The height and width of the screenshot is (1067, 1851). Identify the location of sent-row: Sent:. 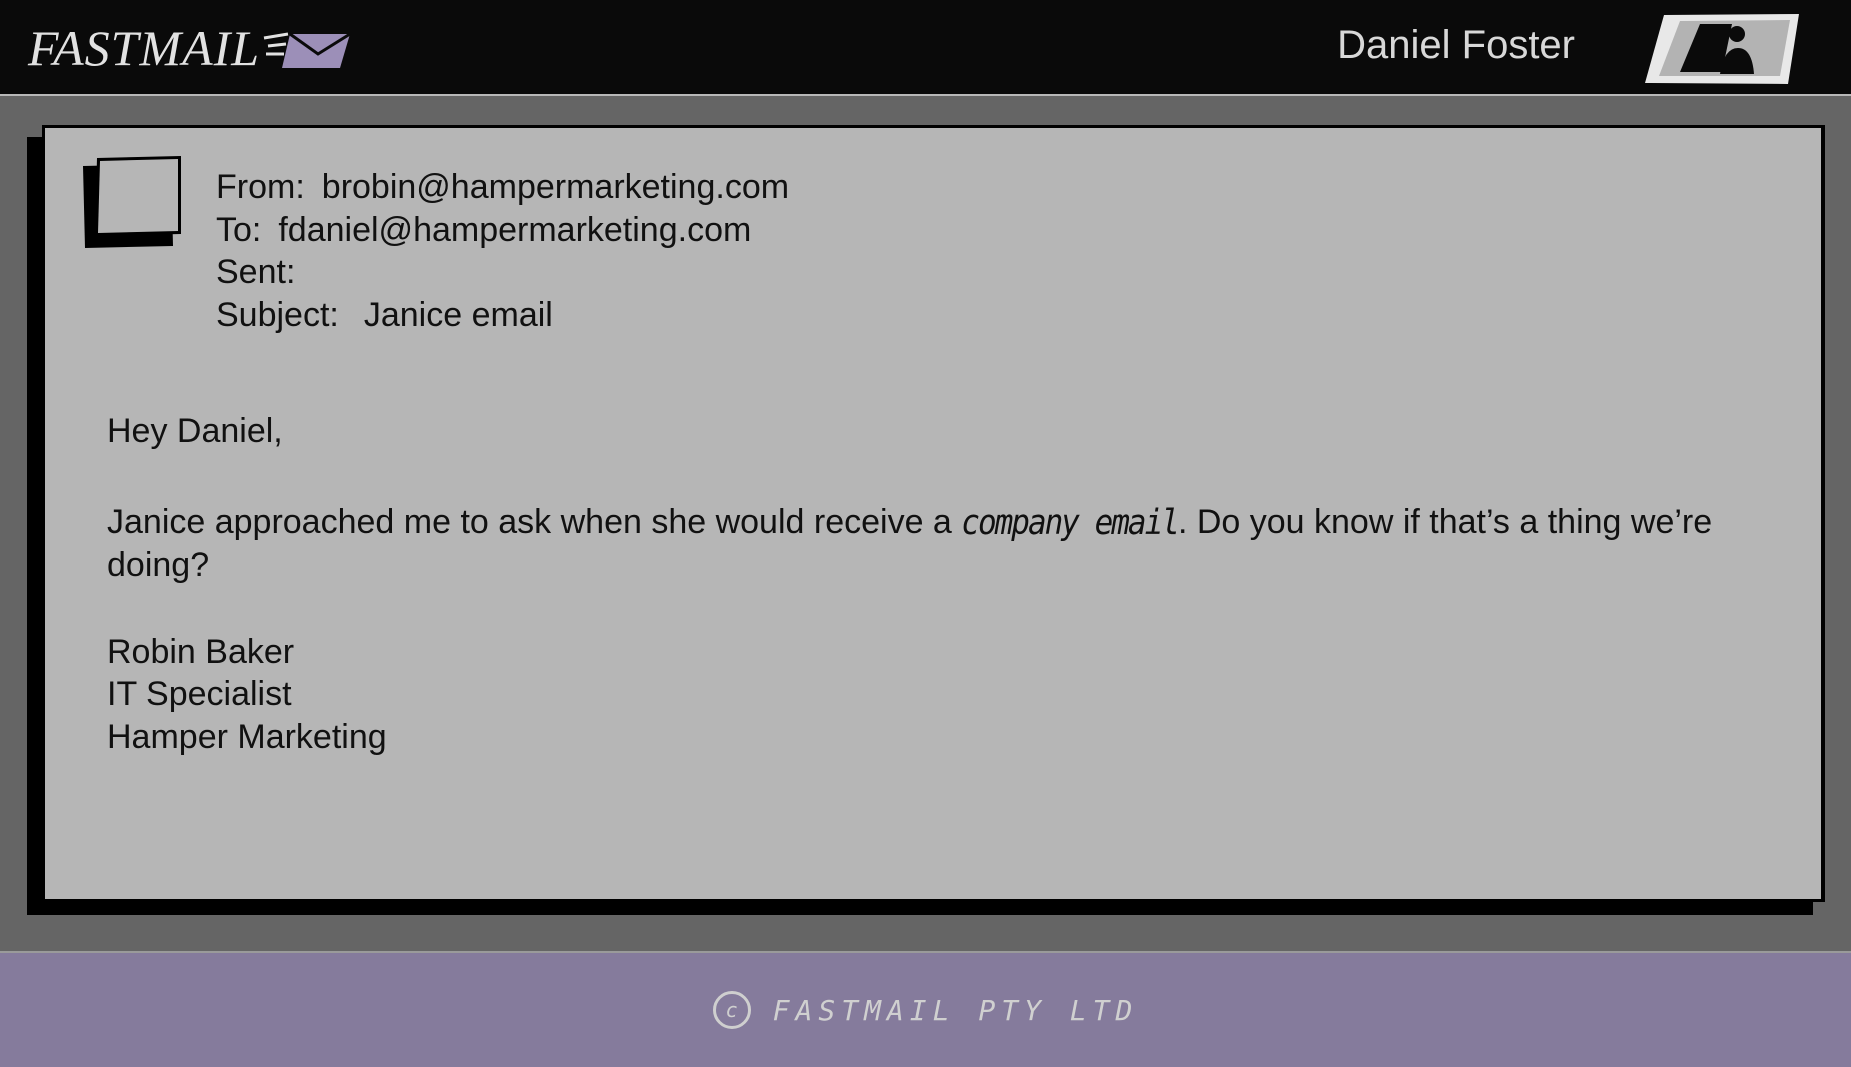
(502, 272).